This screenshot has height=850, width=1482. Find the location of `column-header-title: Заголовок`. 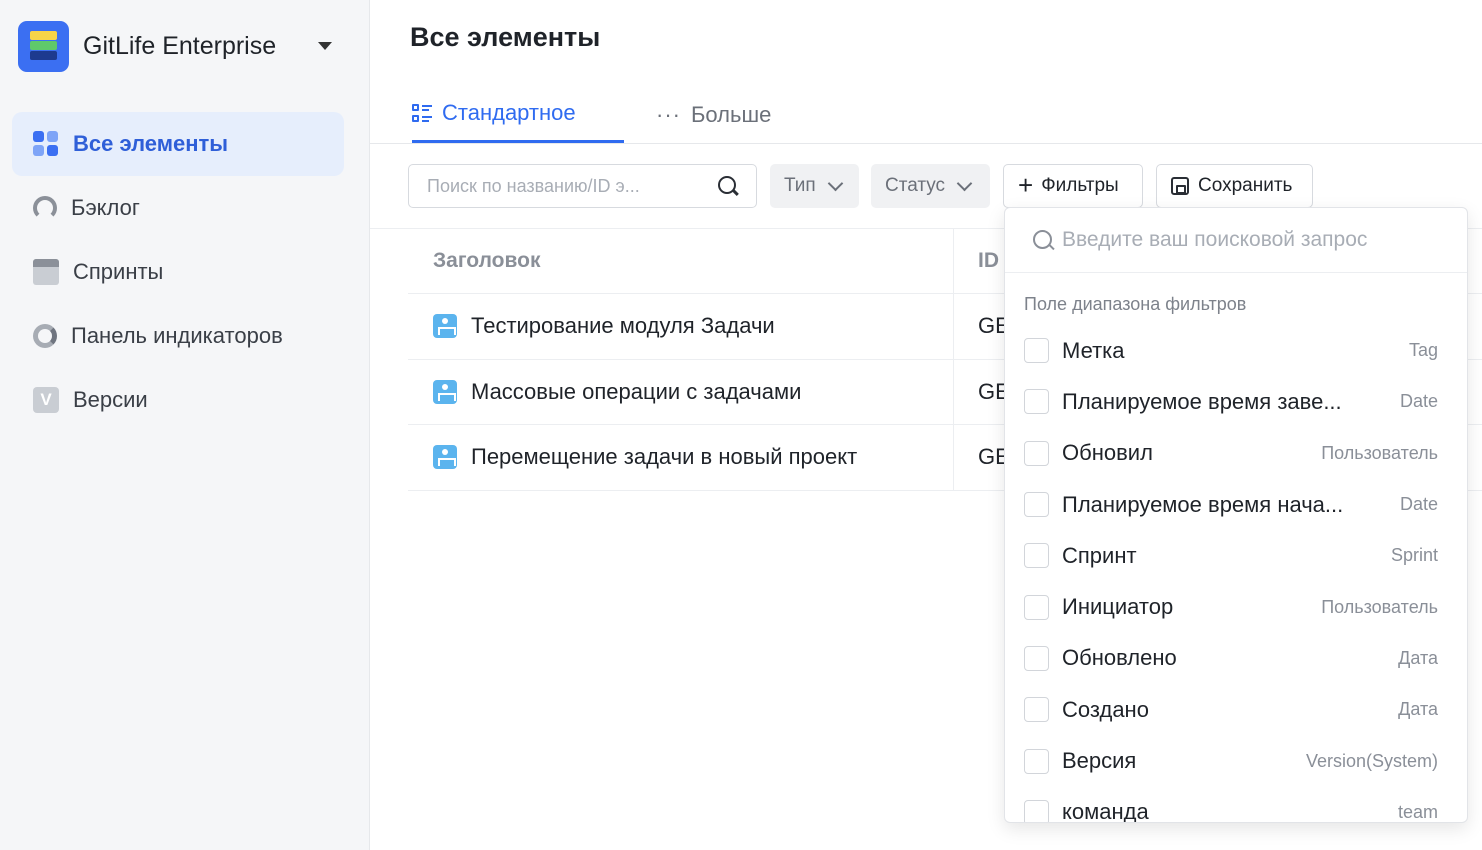

column-header-title: Заголовок is located at coordinates (486, 261).